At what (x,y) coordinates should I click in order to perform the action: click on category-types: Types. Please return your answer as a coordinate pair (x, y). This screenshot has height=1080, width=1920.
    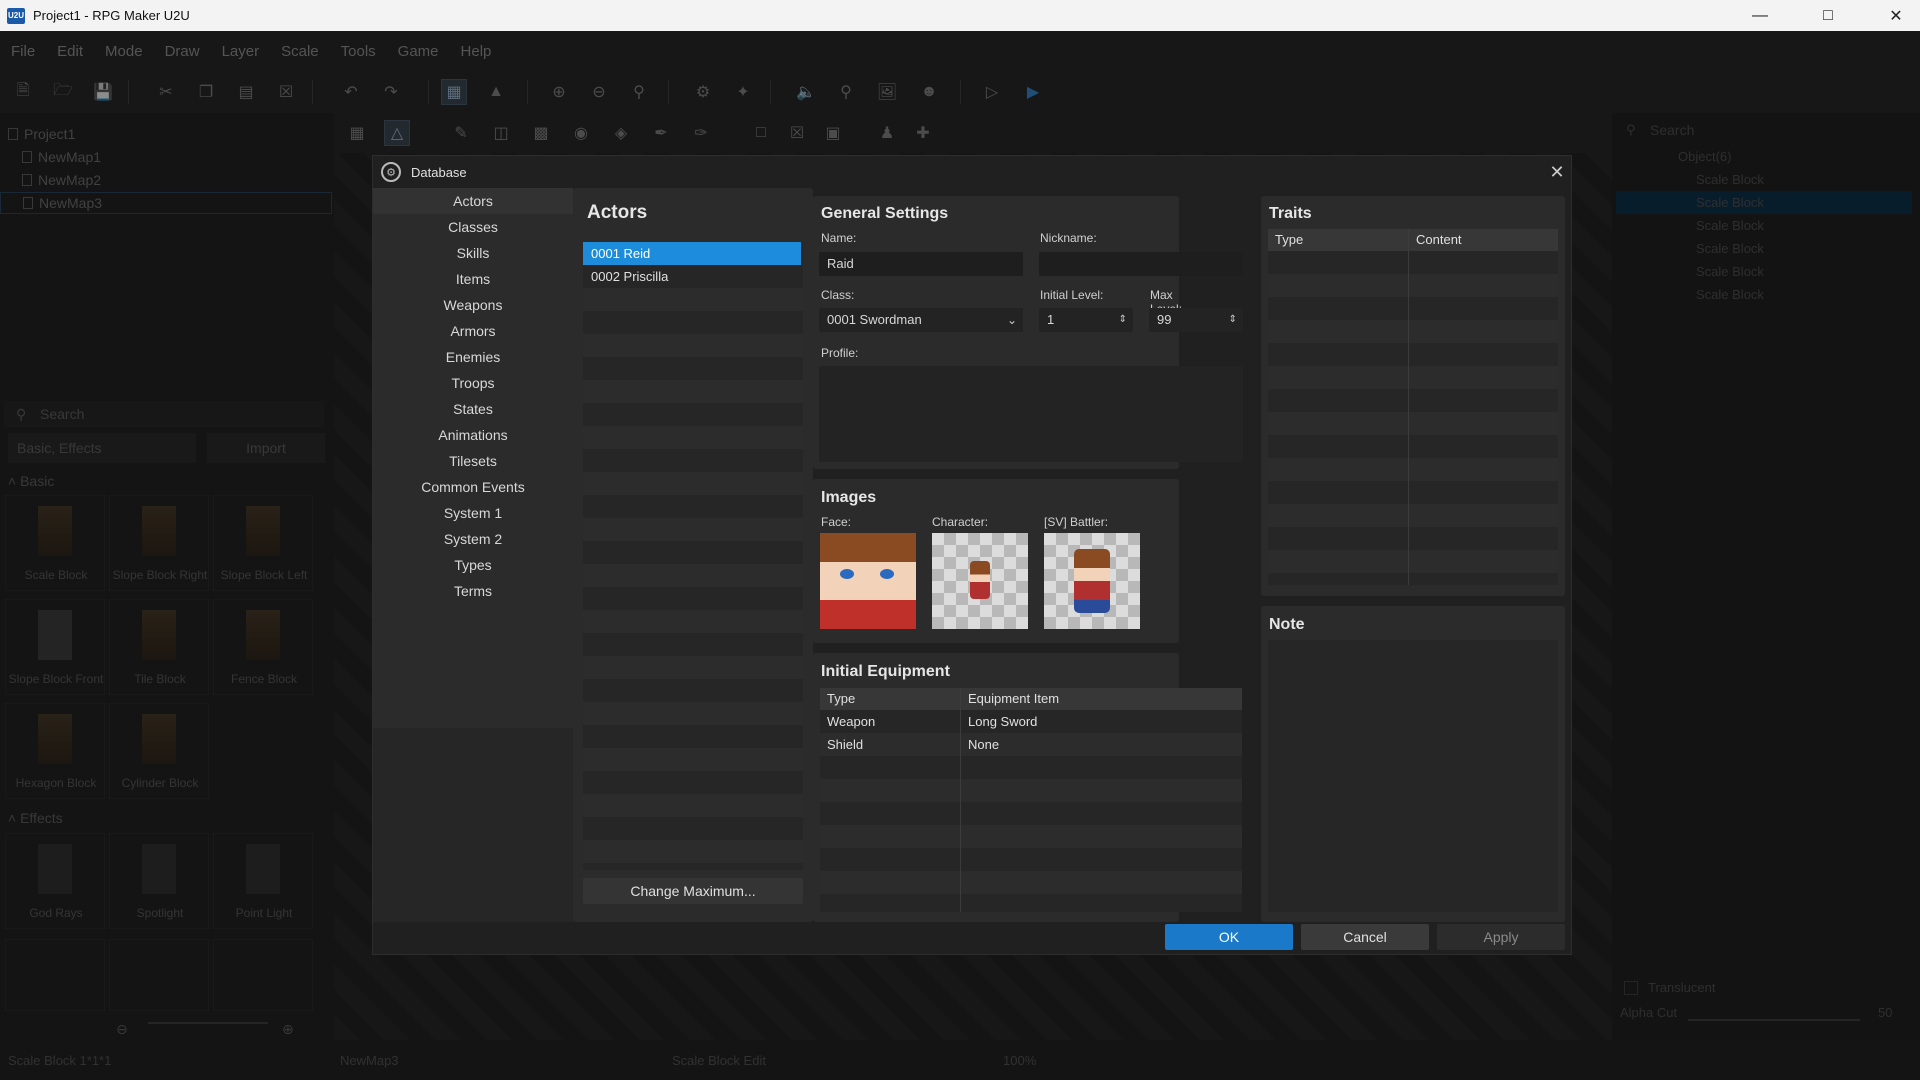
    Looking at the image, I should click on (473, 565).